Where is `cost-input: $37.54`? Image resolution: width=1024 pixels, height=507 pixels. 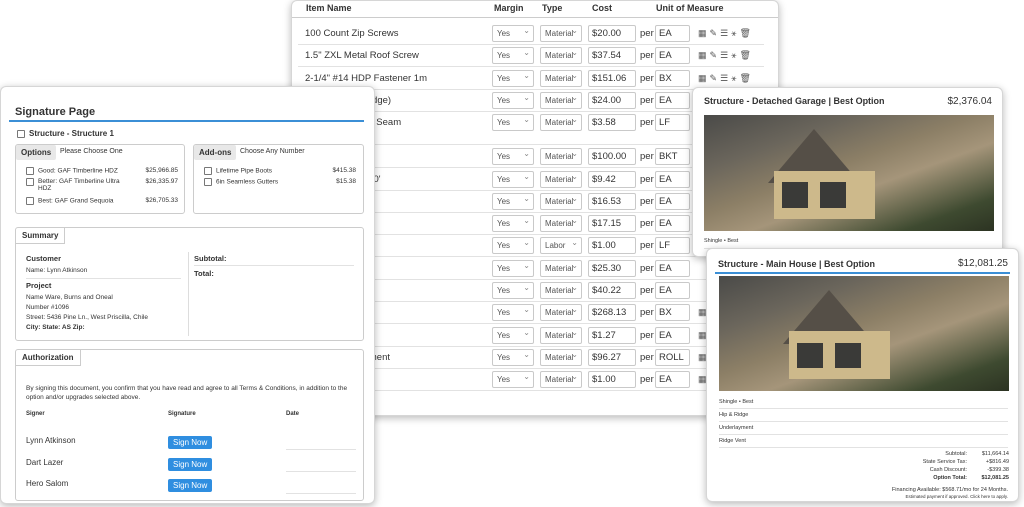 cost-input: $37.54 is located at coordinates (612, 55).